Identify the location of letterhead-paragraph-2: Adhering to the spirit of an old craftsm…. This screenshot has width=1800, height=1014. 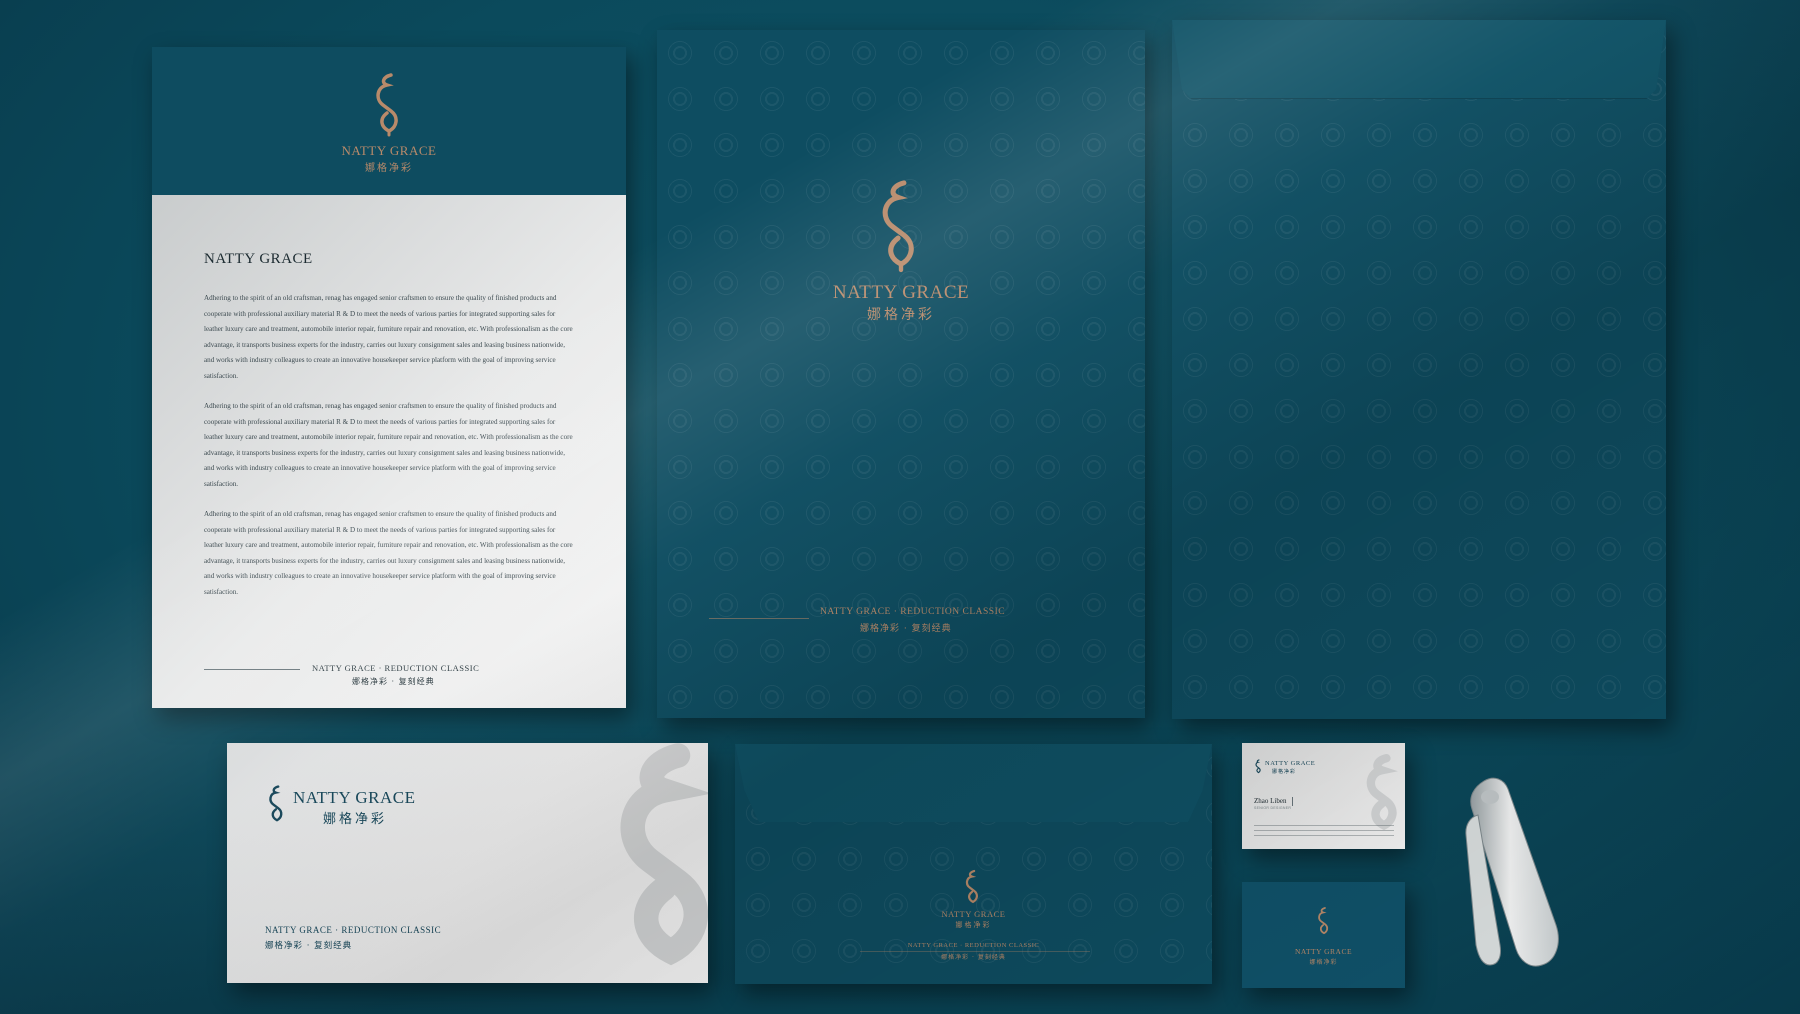
(388, 445).